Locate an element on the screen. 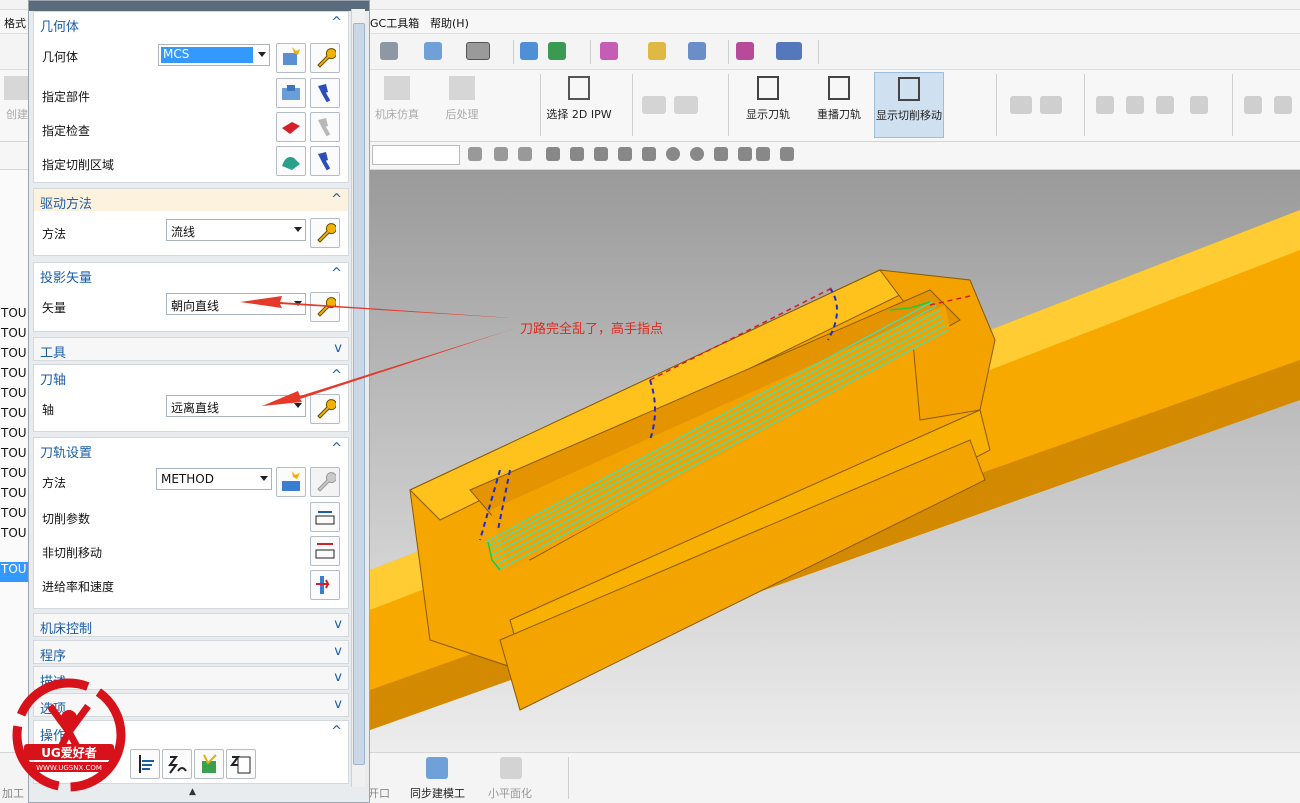 The image size is (1300, 803). arrow-to-axis is located at coordinates (389, 367).